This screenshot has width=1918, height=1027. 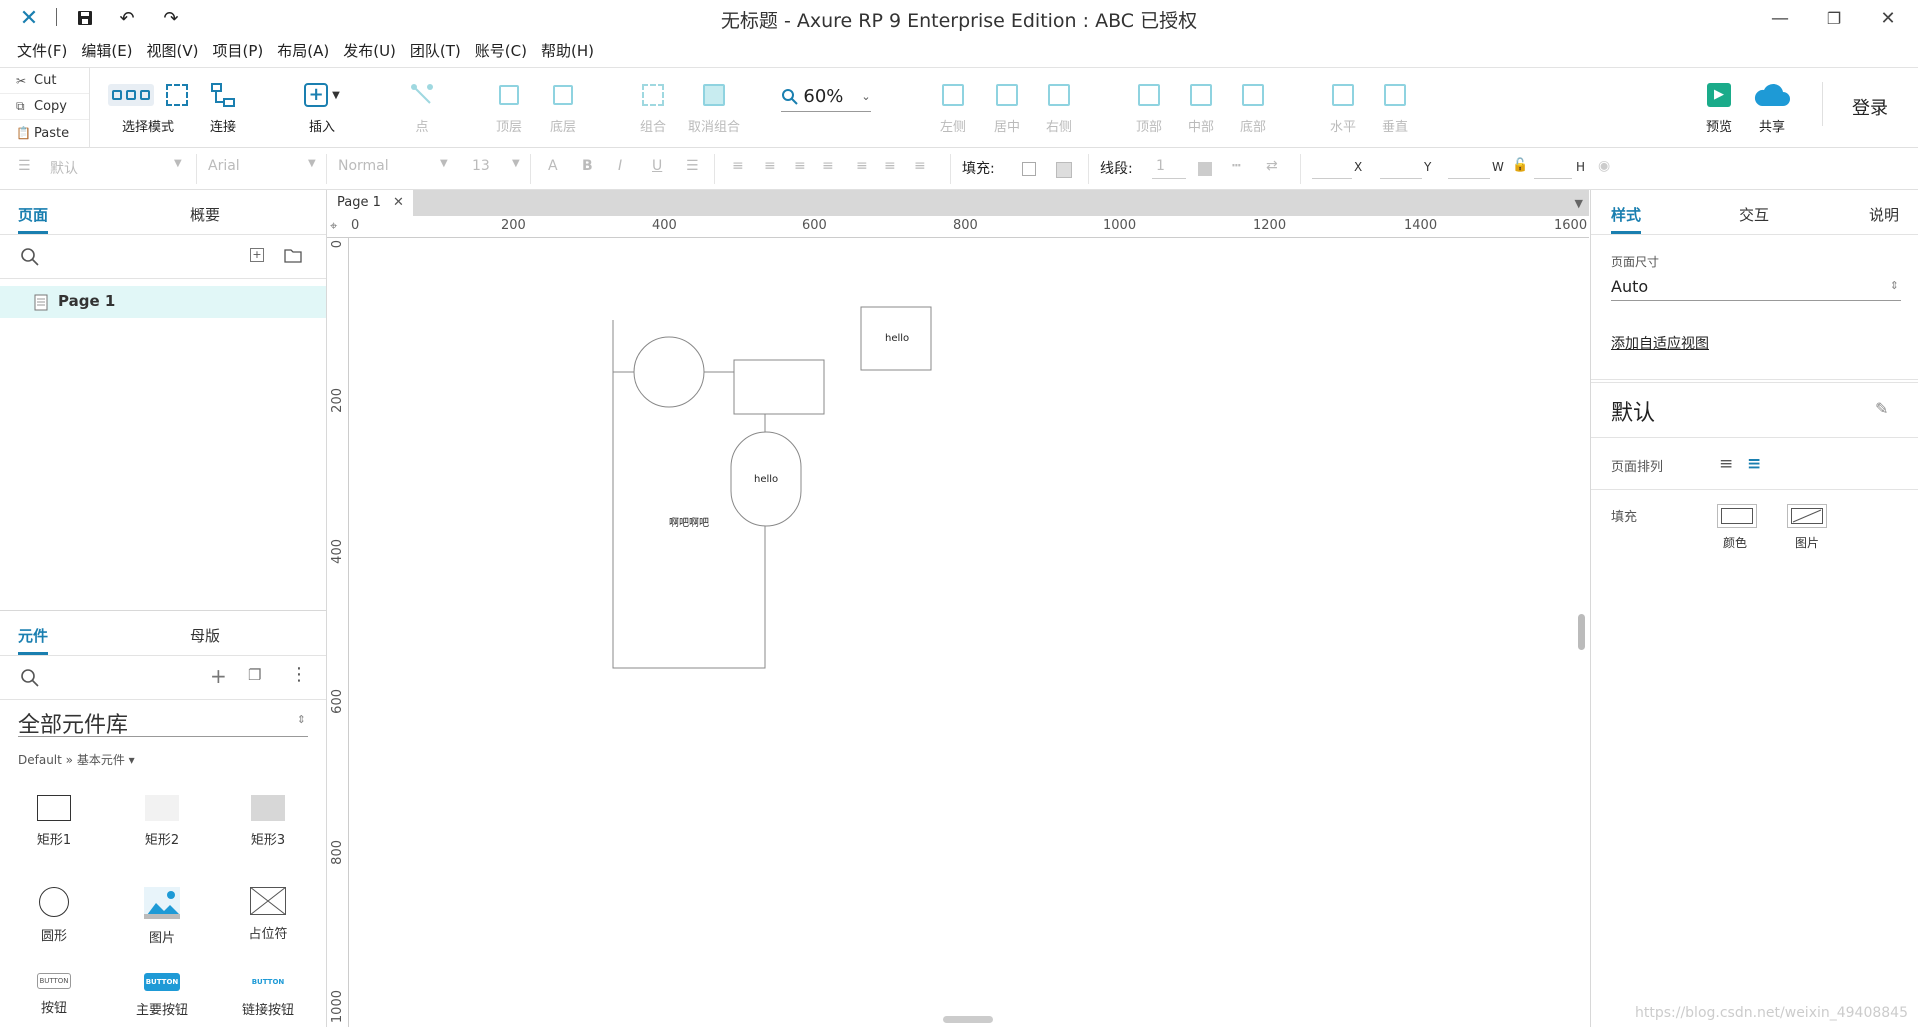 I want to click on paste-button: 📋 Paste, so click(x=44, y=133).